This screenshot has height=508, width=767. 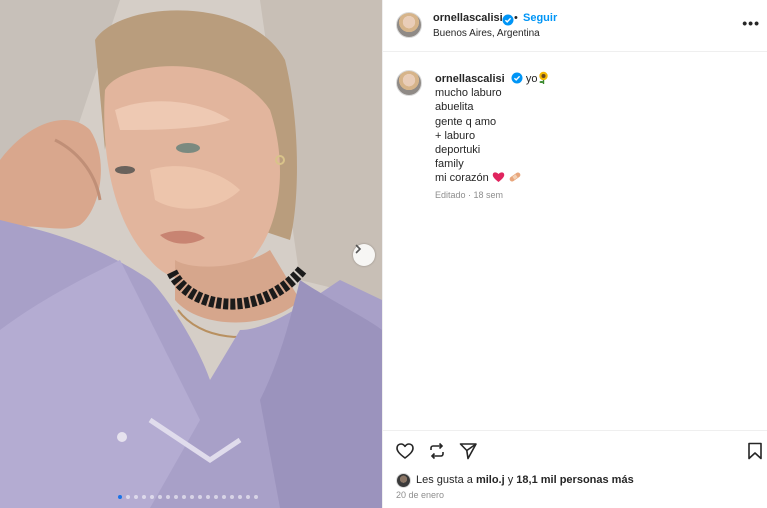 I want to click on likes-others: 18,1 mil personas más, so click(x=574, y=480).